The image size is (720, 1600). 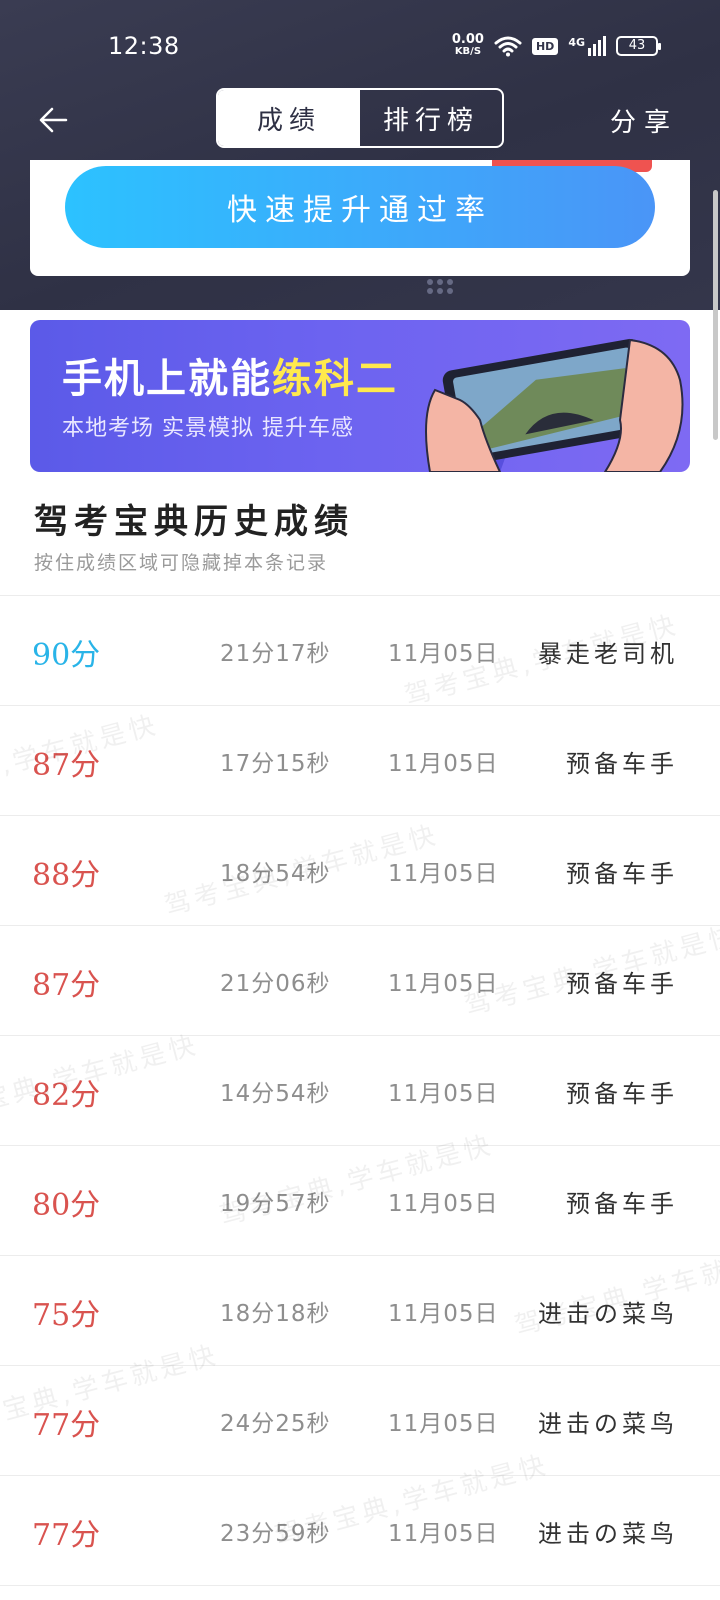 What do you see at coordinates (208, 428) in the screenshot?
I see `banner-subtitle: 本地考场 实景模拟 提升车感` at bounding box center [208, 428].